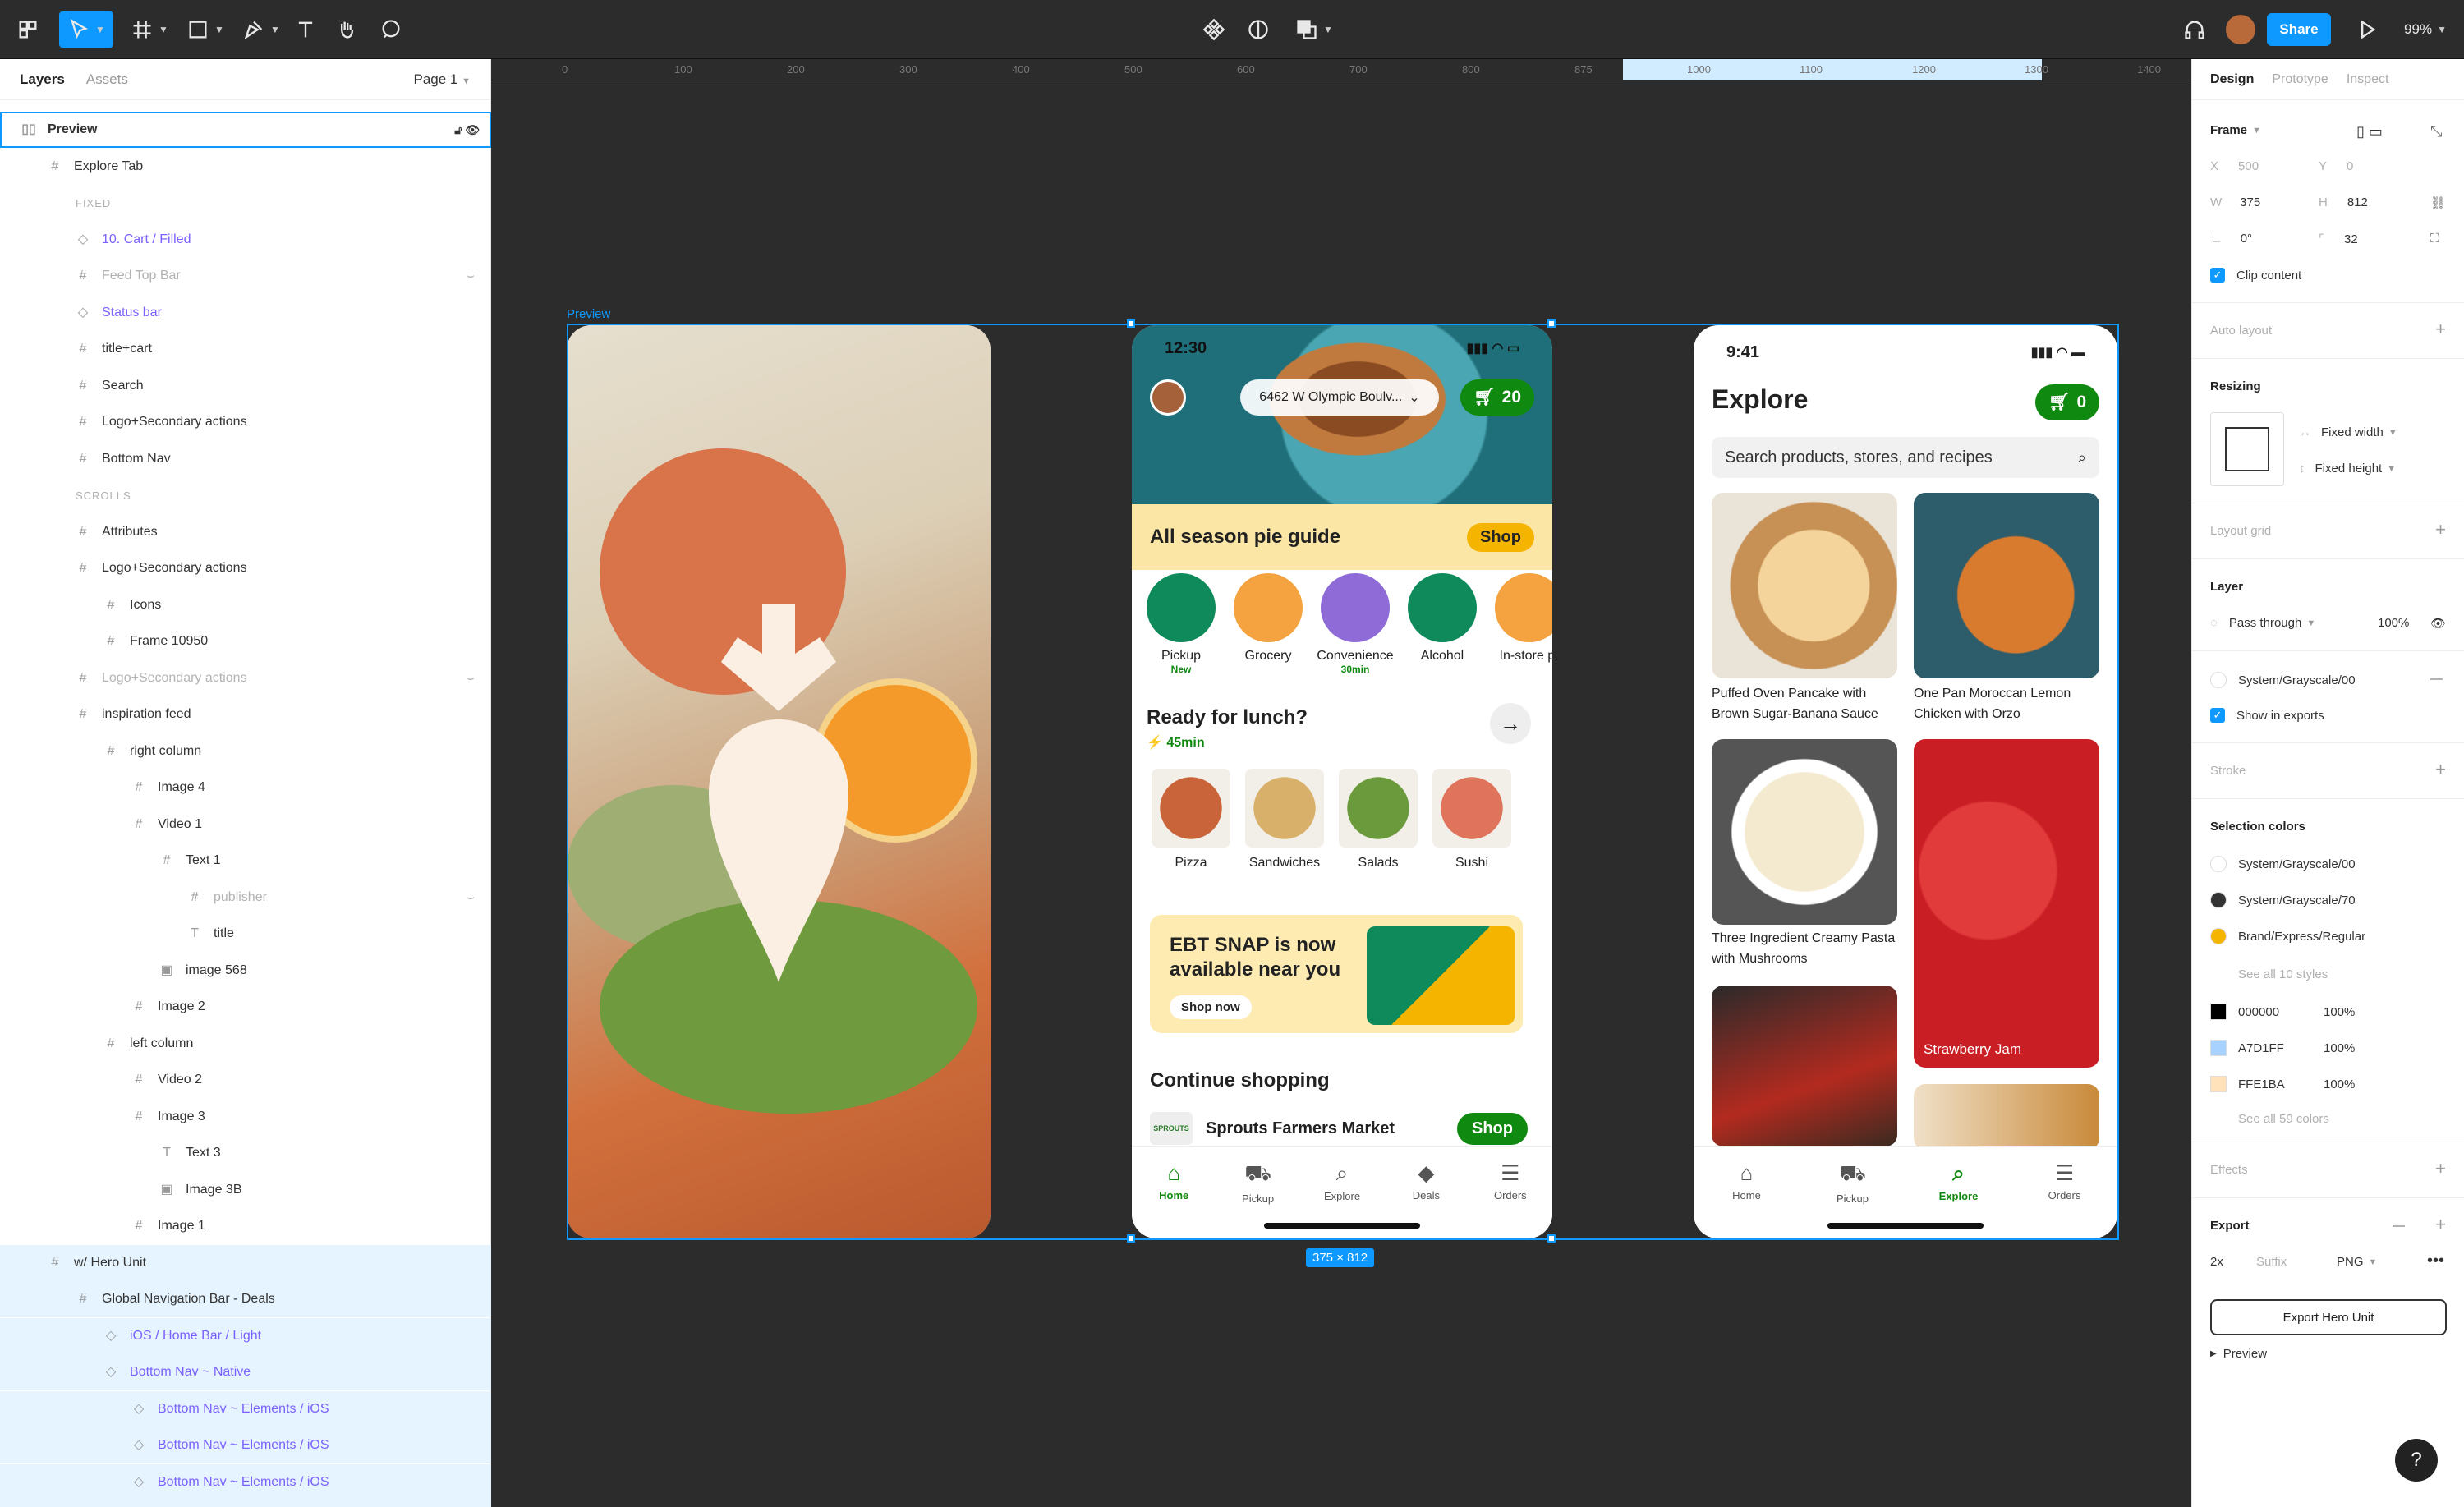 Image resolution: width=2464 pixels, height=1507 pixels. What do you see at coordinates (2399, 1226) in the screenshot?
I see `remove-export-icon: —` at bounding box center [2399, 1226].